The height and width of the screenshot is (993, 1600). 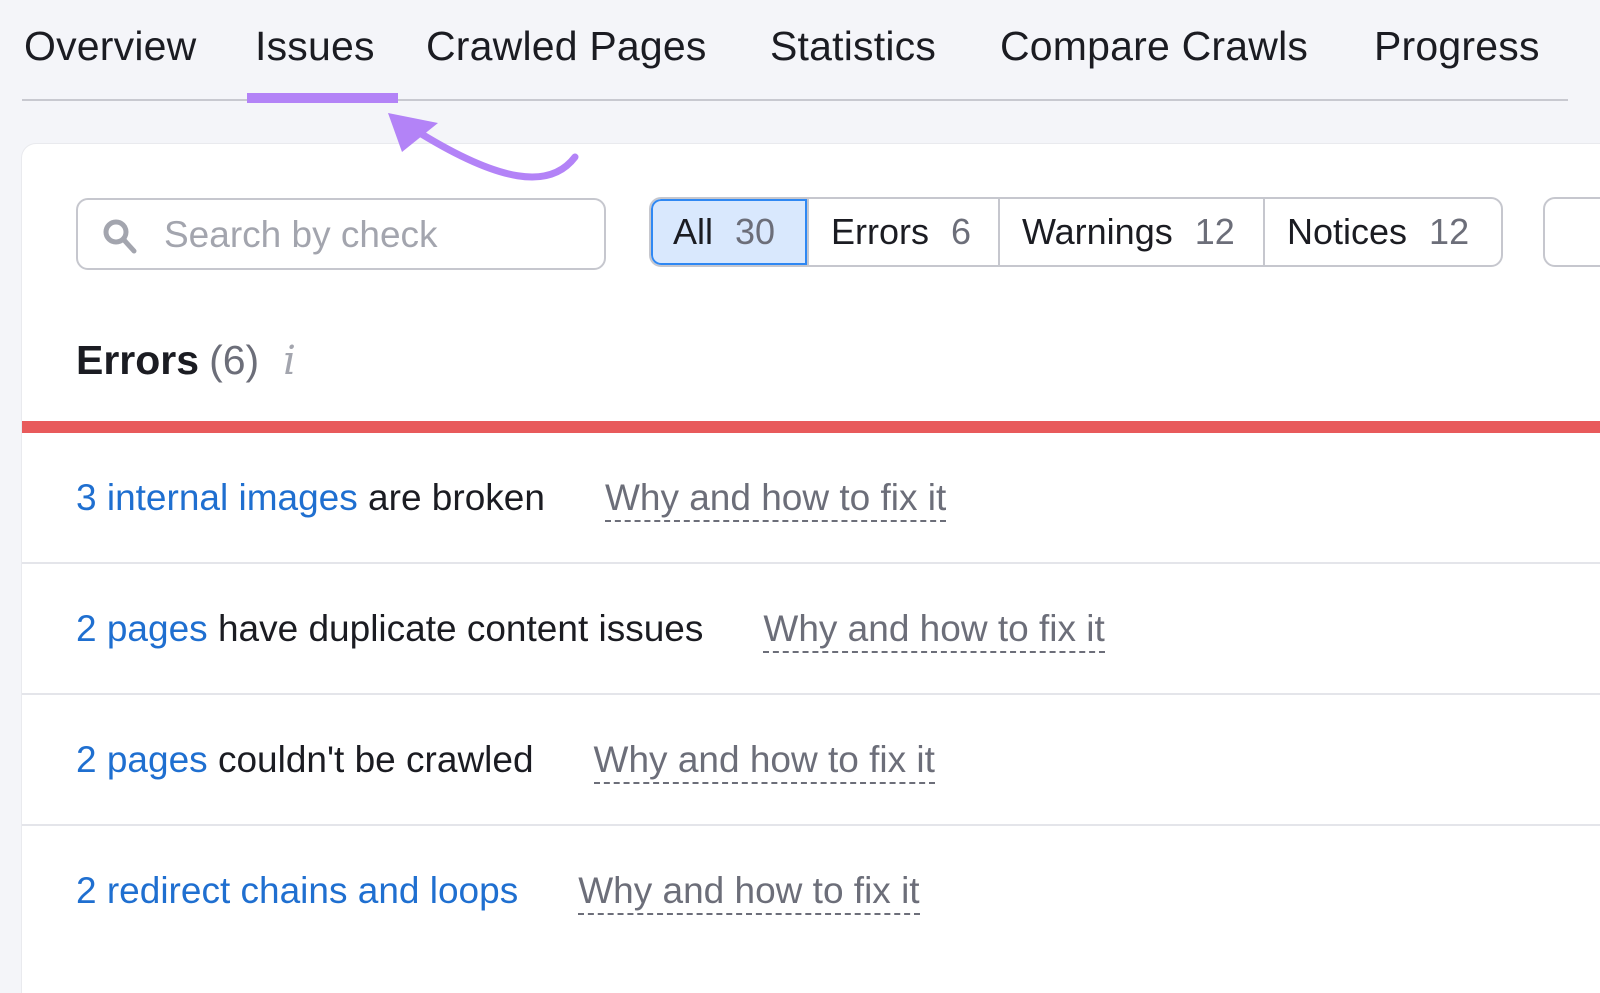 What do you see at coordinates (297, 890) in the screenshot?
I see `issue-link: 2 redirect chains and loops` at bounding box center [297, 890].